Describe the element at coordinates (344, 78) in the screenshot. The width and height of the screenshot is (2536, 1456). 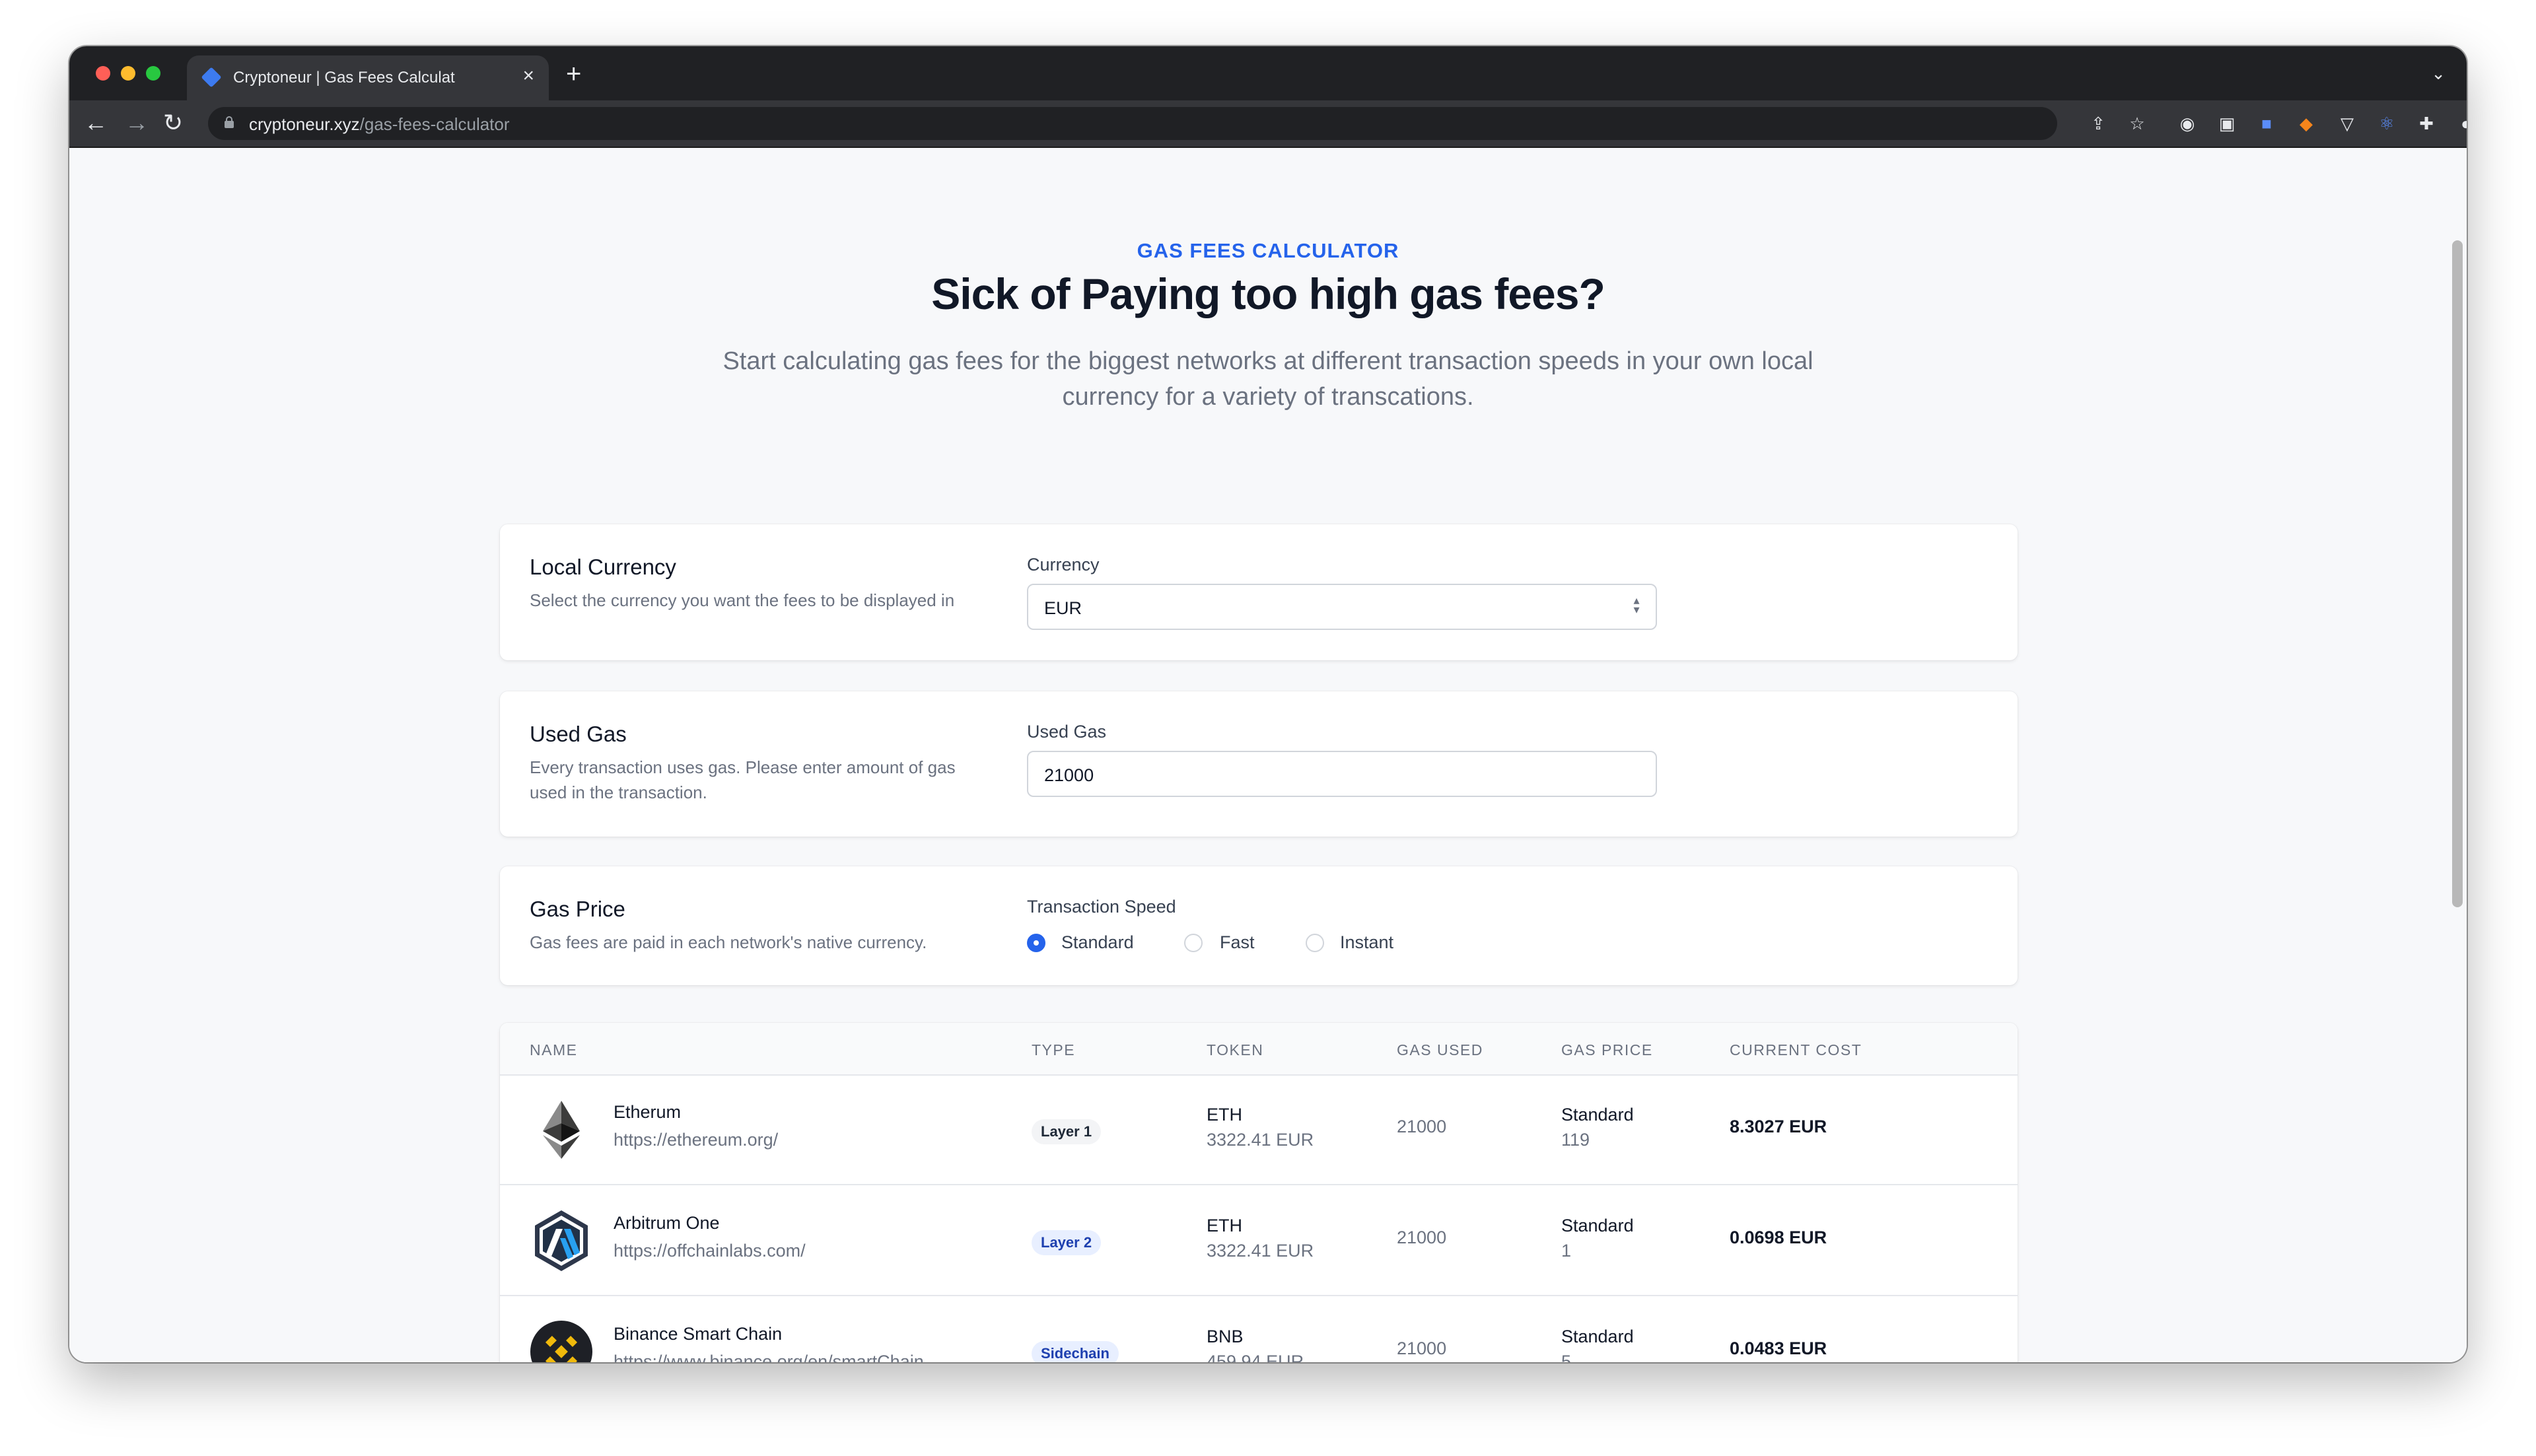
I see `tab-title: Cryptoneur | Gas Fees Calculat` at that location.